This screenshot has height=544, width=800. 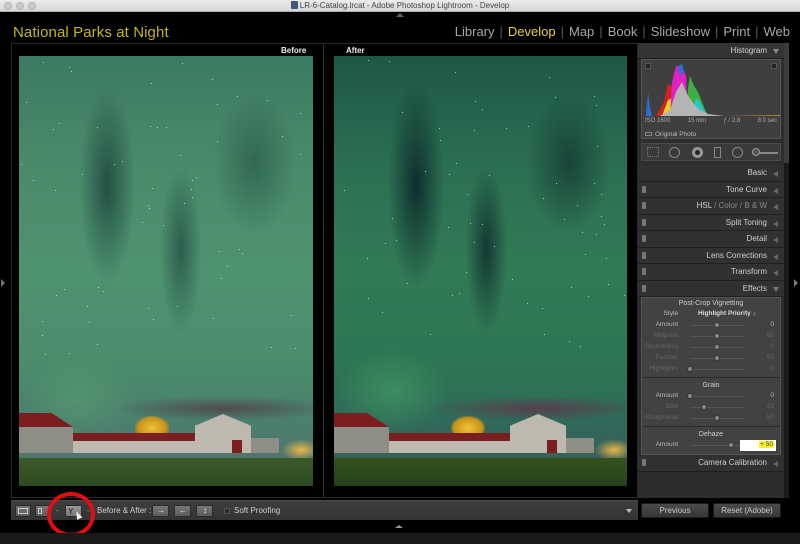 What do you see at coordinates (786, 103) in the screenshot?
I see `scrollbar-thumb` at bounding box center [786, 103].